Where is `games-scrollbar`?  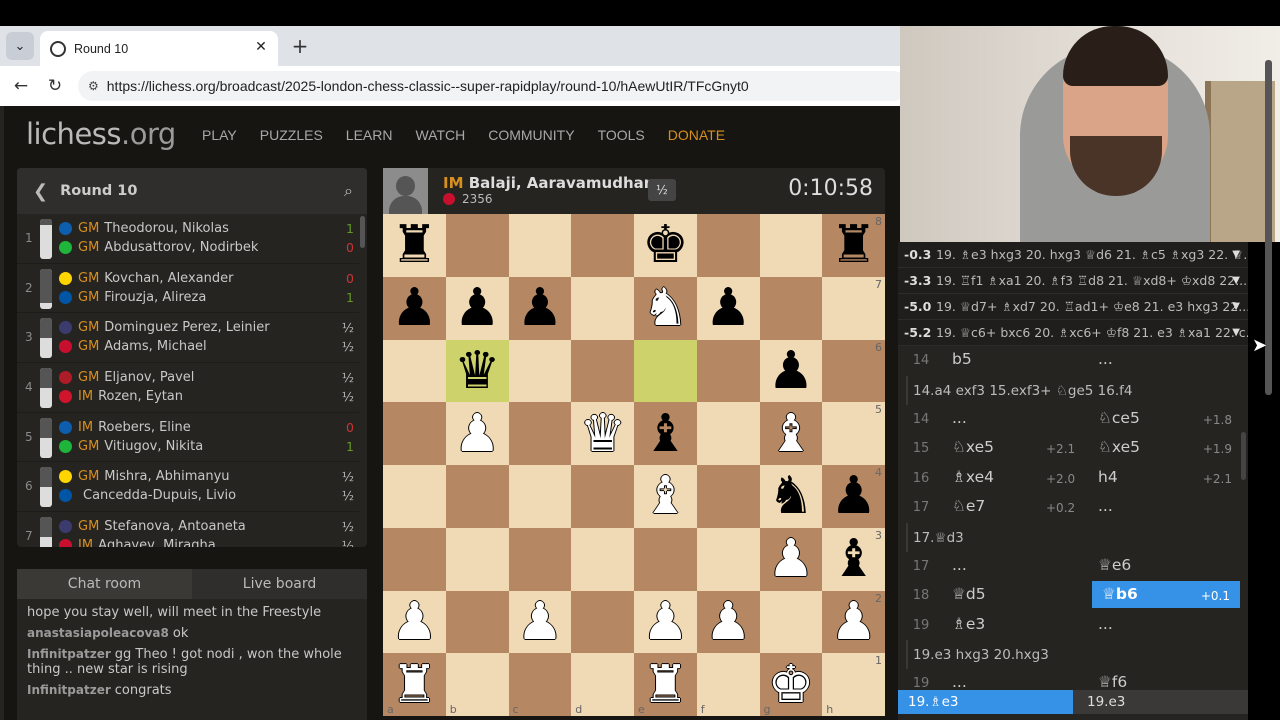
games-scrollbar is located at coordinates (362, 232).